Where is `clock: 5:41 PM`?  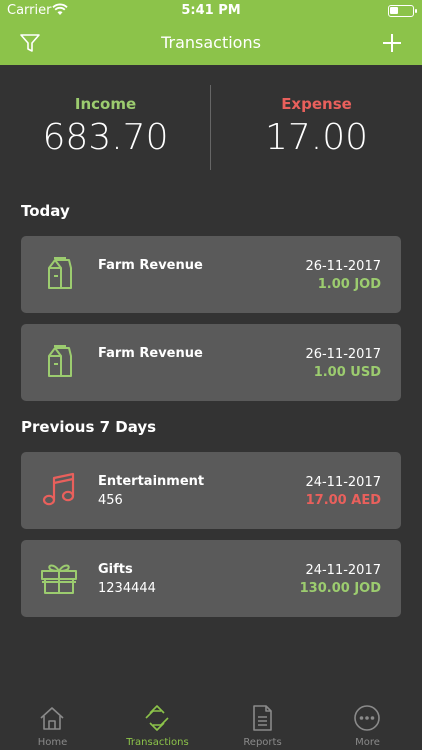 clock: 5:41 PM is located at coordinates (211, 10).